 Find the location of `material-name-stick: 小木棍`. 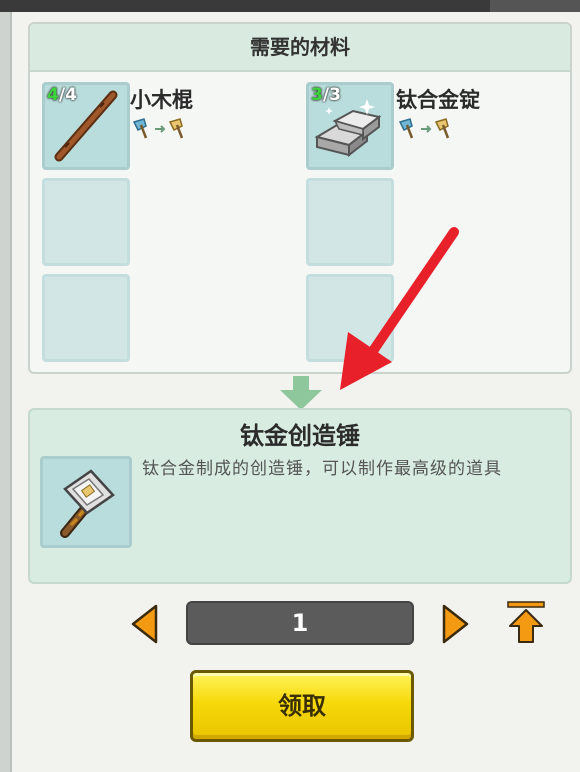

material-name-stick: 小木棍 is located at coordinates (161, 100).